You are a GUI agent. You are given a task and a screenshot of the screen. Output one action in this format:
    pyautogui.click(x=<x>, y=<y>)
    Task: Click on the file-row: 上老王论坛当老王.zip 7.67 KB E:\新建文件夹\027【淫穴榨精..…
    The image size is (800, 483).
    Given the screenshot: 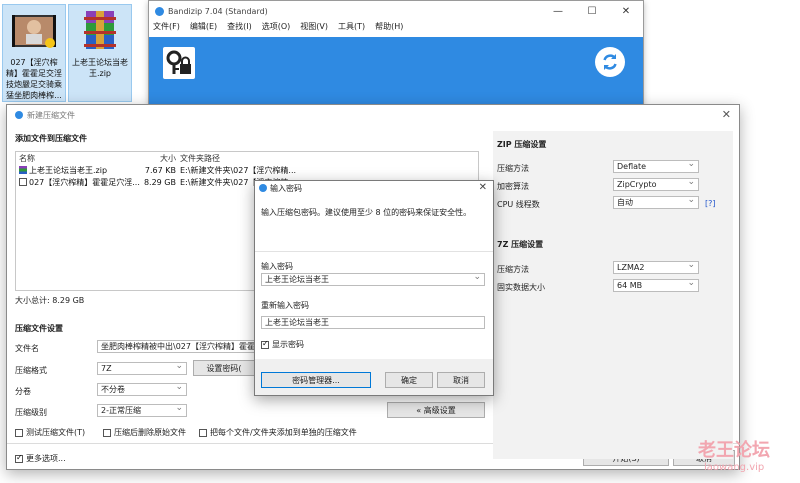 What is the action you would take?
    pyautogui.click(x=247, y=170)
    